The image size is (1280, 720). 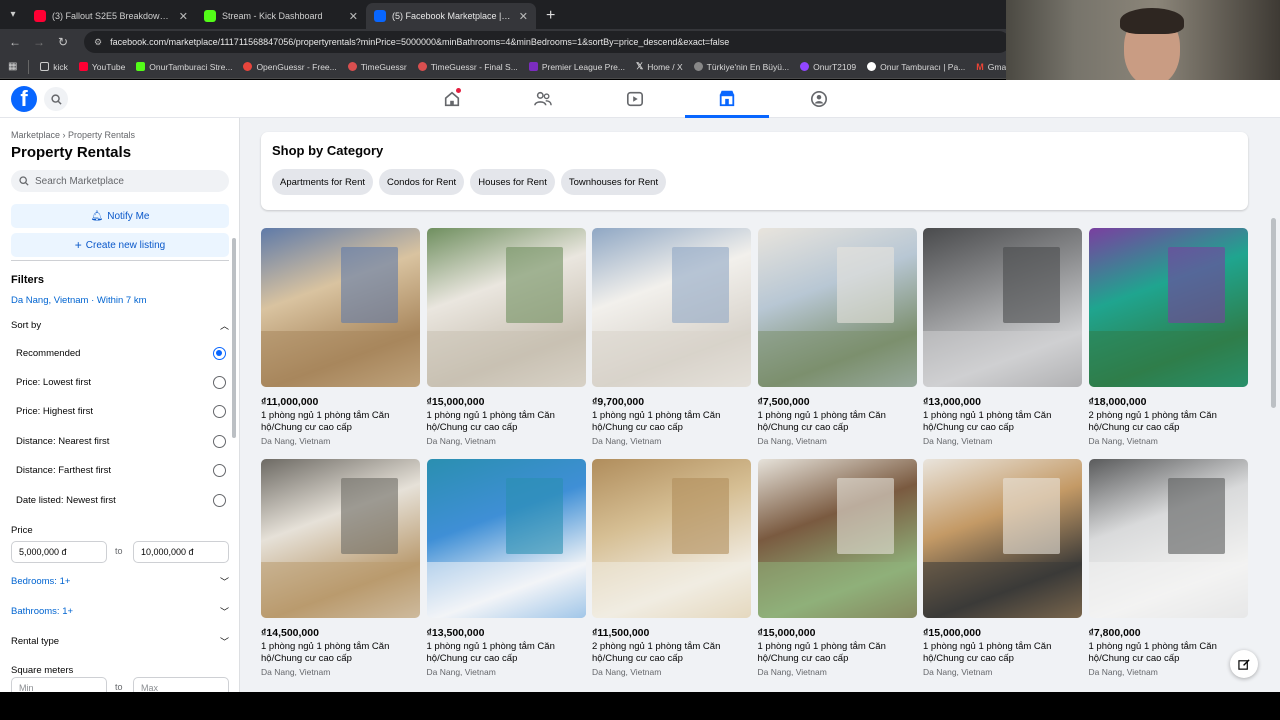 What do you see at coordinates (1244, 664) in the screenshot?
I see `compose-button` at bounding box center [1244, 664].